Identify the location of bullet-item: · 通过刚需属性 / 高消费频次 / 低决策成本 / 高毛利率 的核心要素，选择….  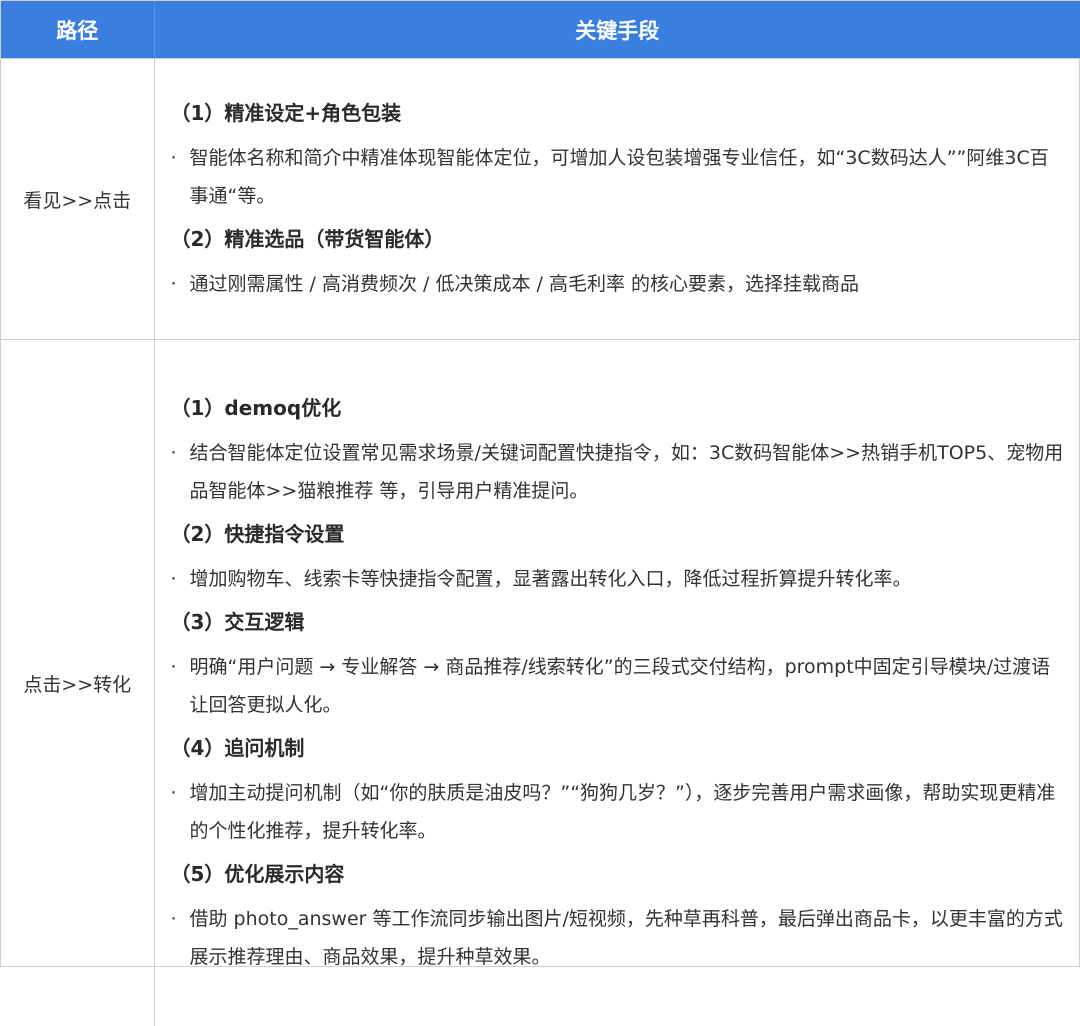
(619, 284).